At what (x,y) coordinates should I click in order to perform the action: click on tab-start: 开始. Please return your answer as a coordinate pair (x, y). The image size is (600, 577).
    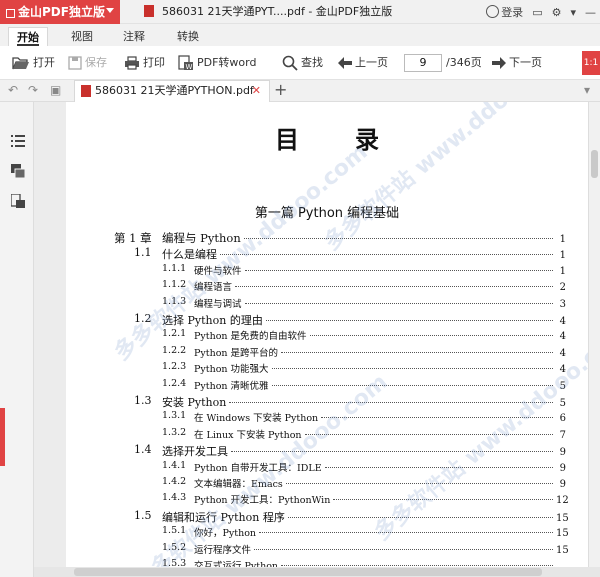
    Looking at the image, I should click on (28, 36).